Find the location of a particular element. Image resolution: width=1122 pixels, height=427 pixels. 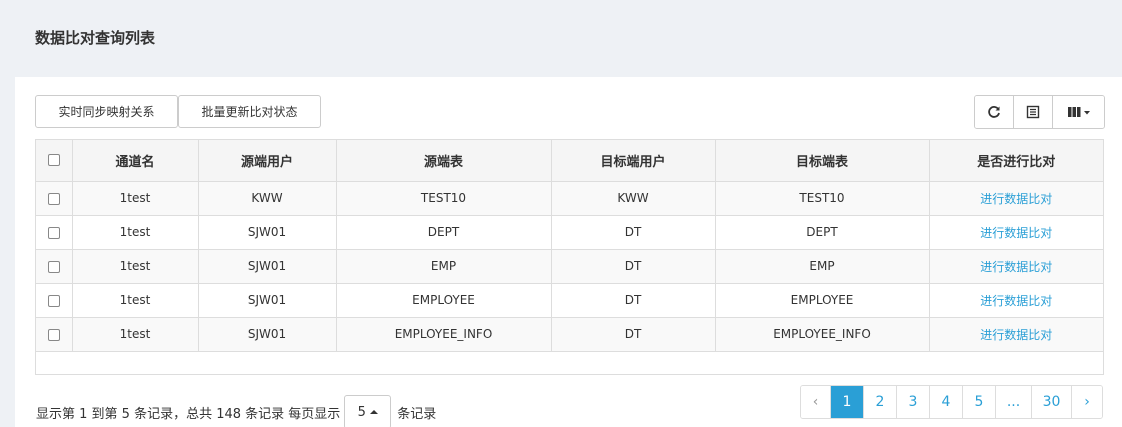

source-table-cell: TEST10 is located at coordinates (444, 198).